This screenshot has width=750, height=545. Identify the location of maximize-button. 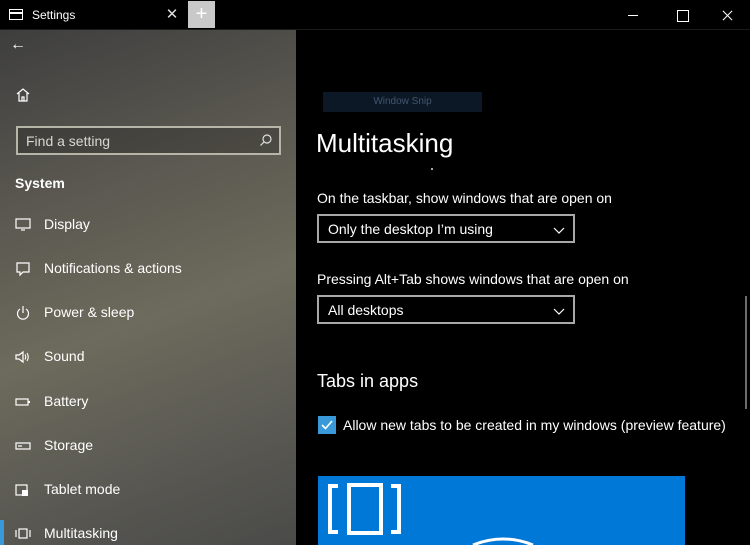
(682, 15).